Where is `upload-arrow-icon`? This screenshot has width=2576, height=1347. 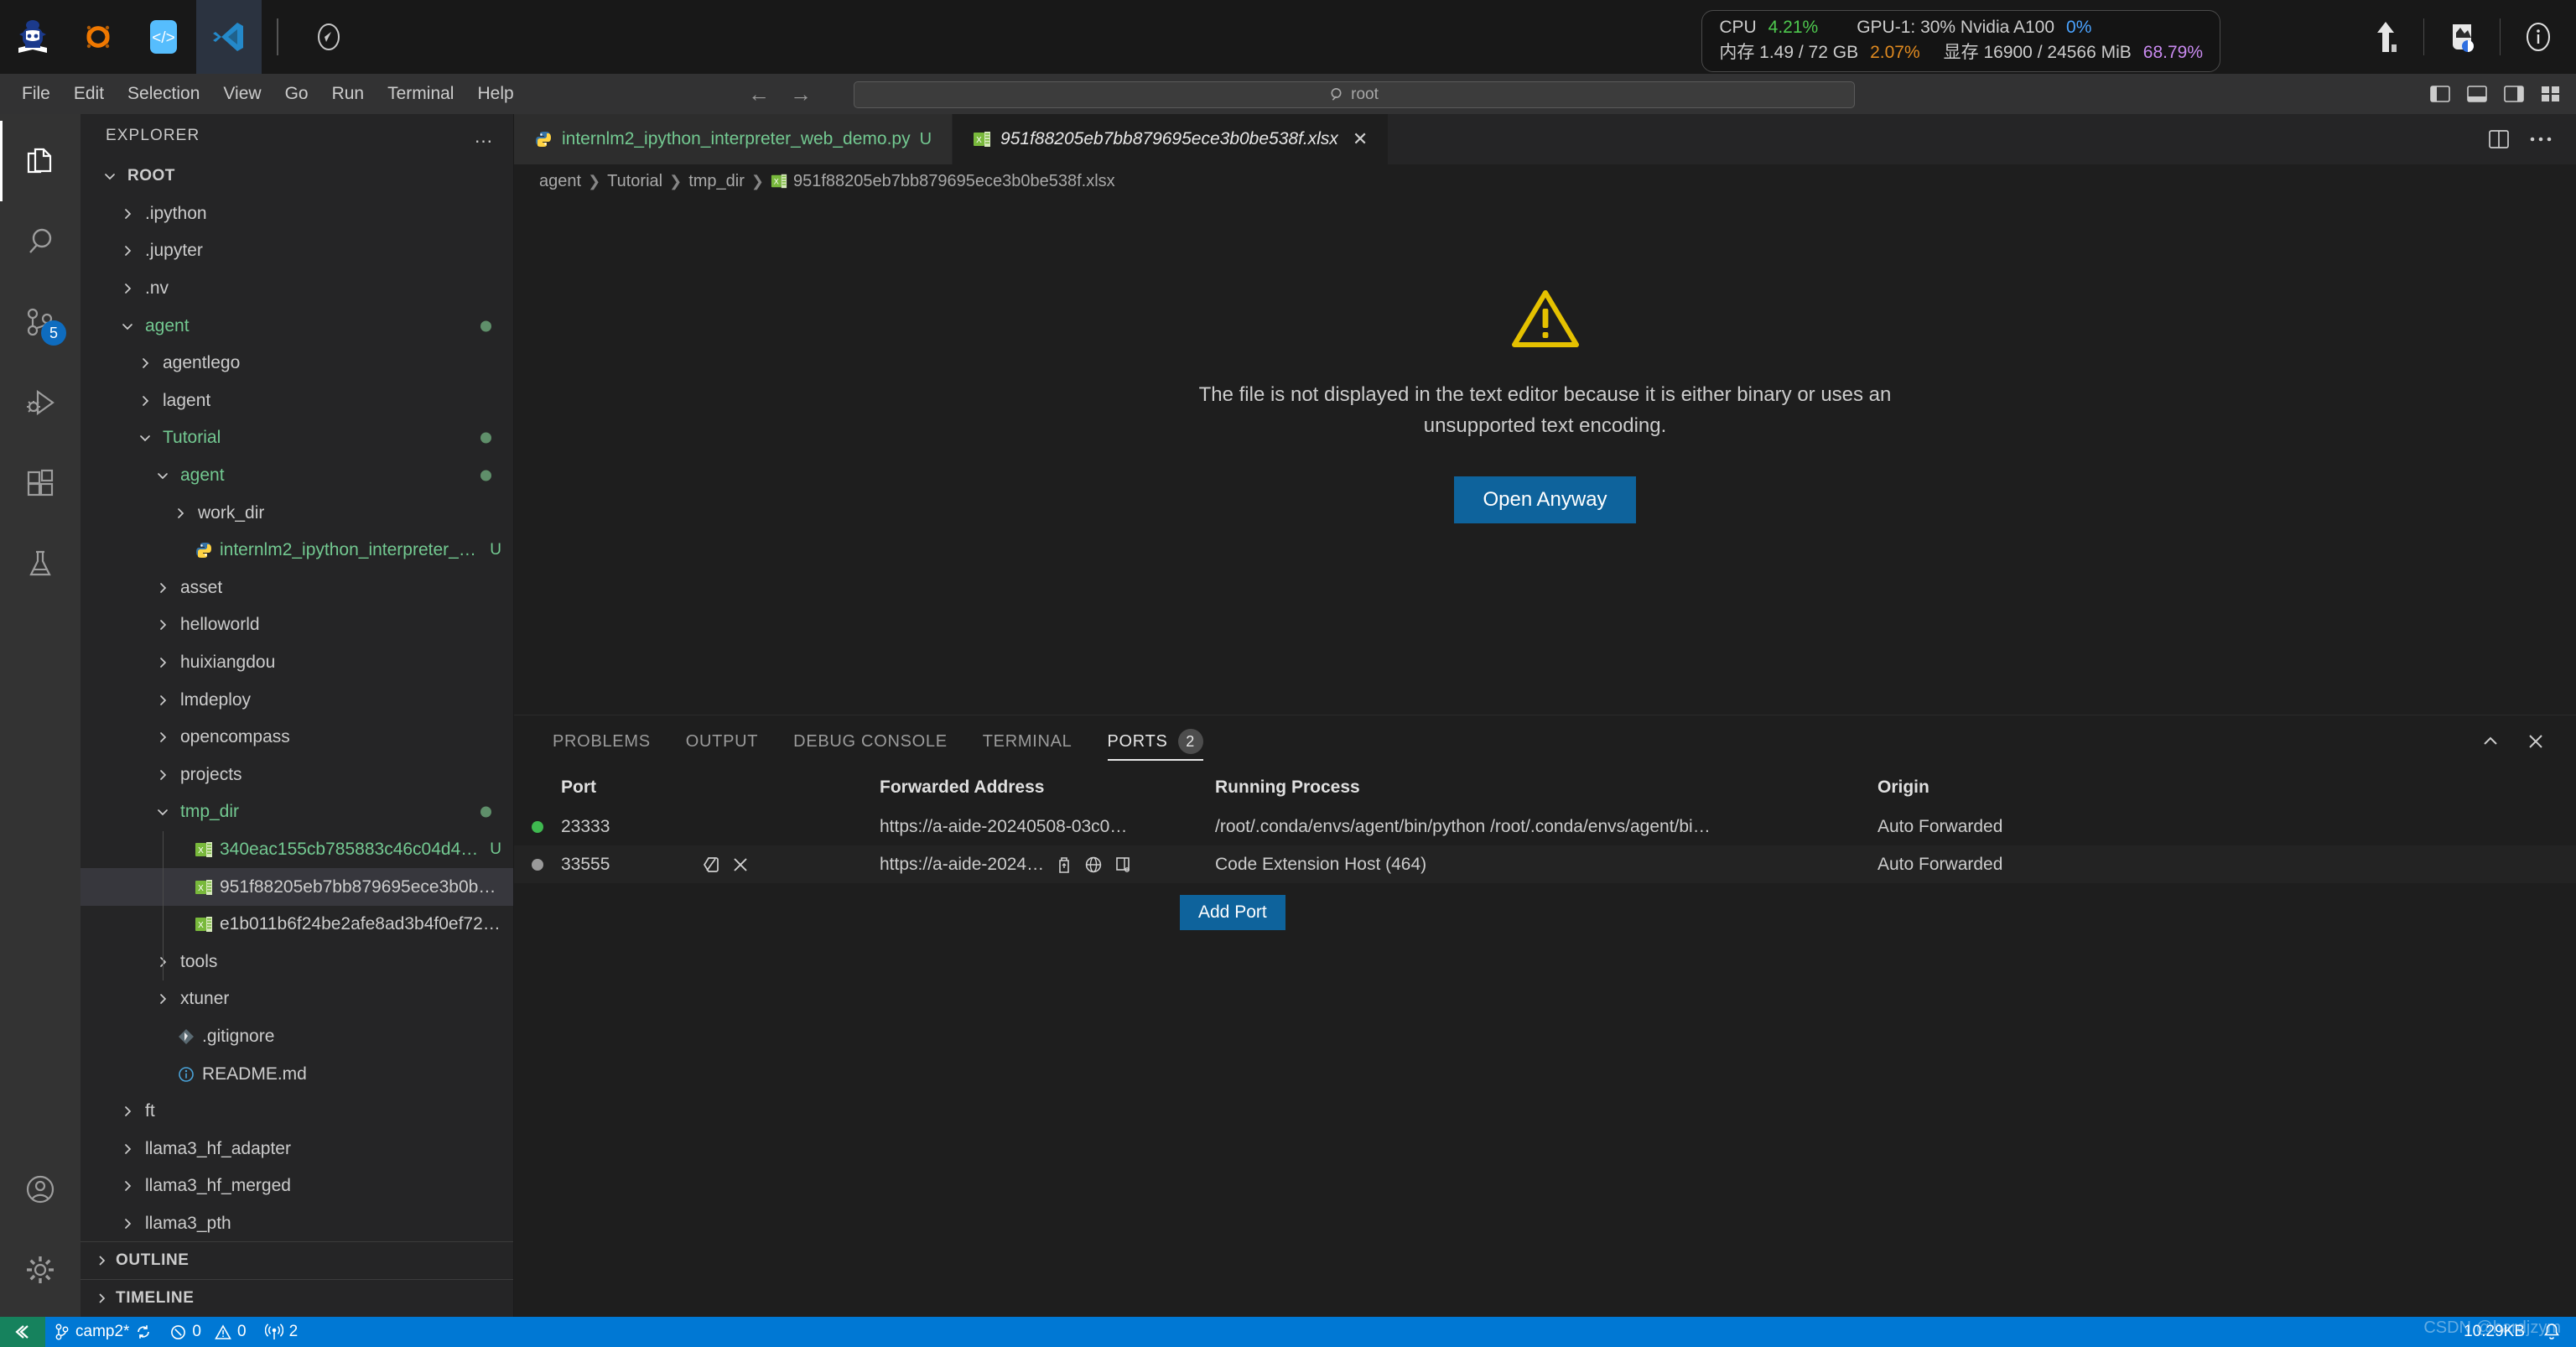
upload-arrow-icon is located at coordinates (2385, 37).